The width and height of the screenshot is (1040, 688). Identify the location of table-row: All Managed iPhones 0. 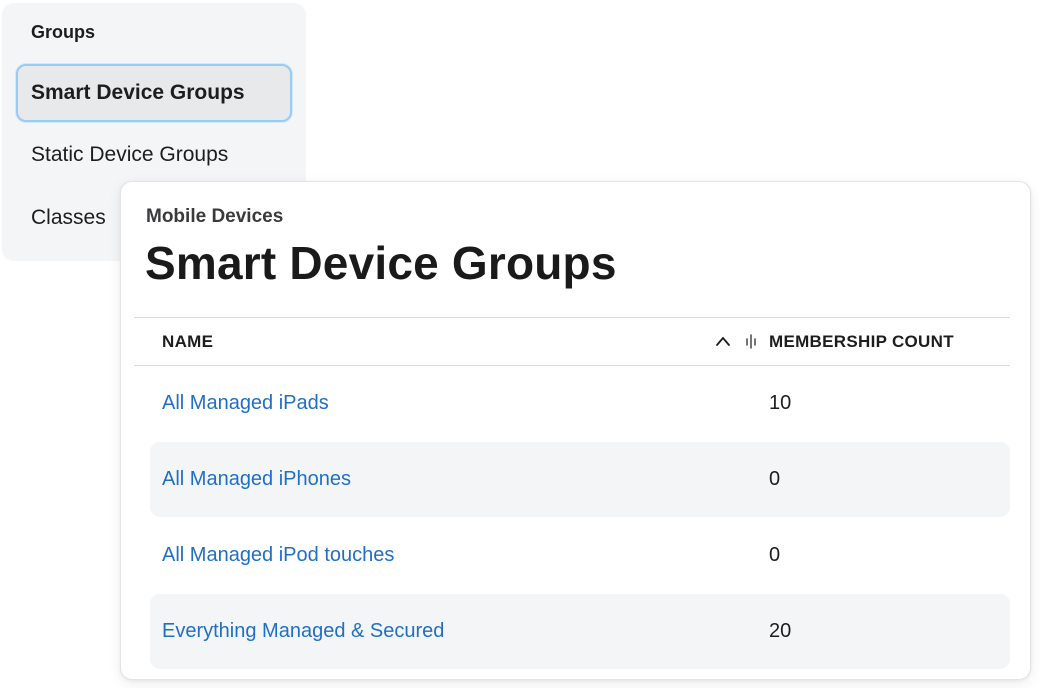
(580, 479).